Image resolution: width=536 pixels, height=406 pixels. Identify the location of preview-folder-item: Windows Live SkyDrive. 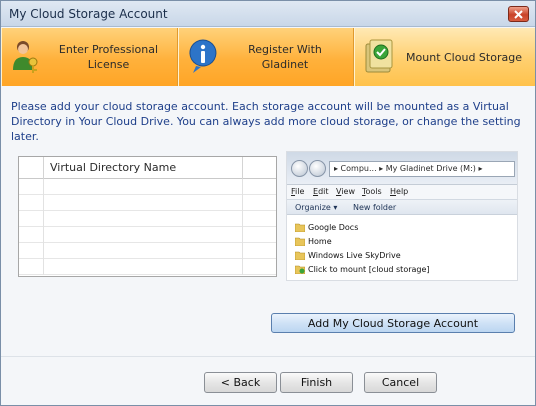
(348, 255).